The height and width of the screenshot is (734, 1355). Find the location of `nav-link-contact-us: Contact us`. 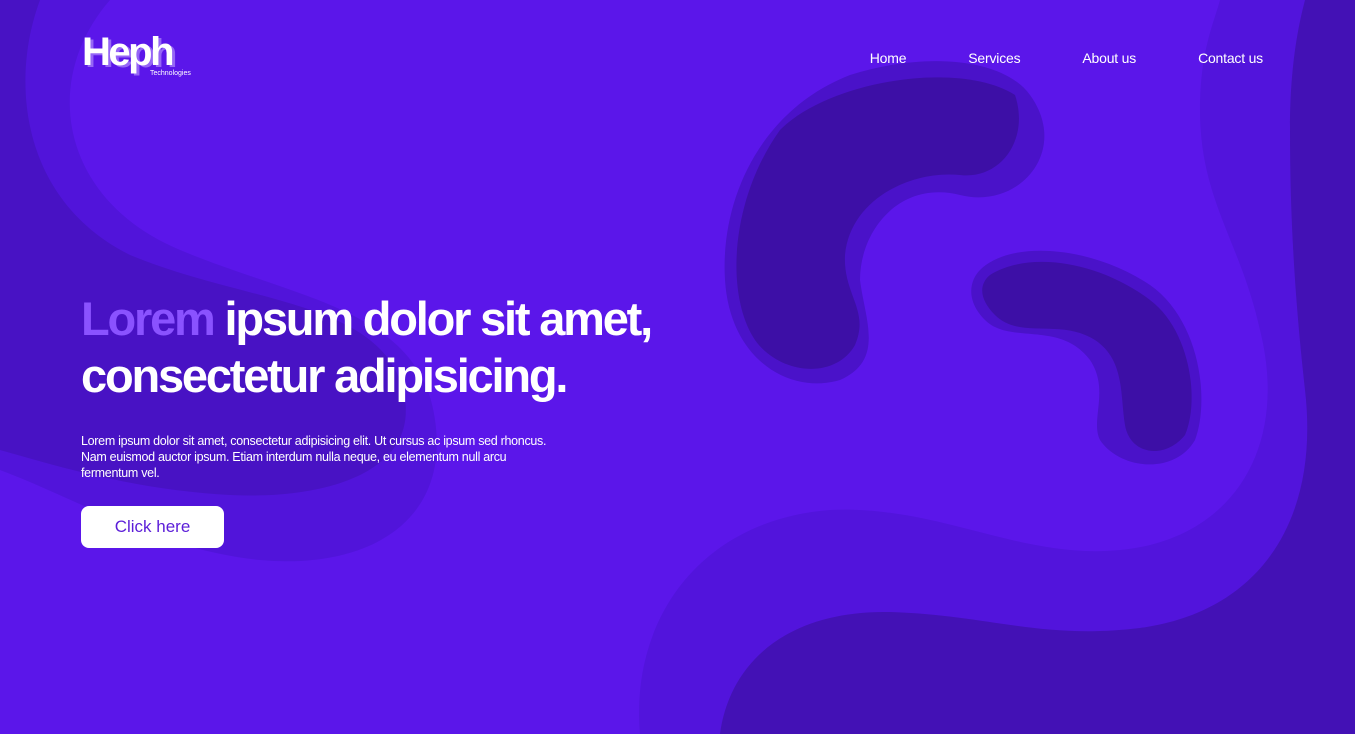

nav-link-contact-us: Contact us is located at coordinates (1230, 58).